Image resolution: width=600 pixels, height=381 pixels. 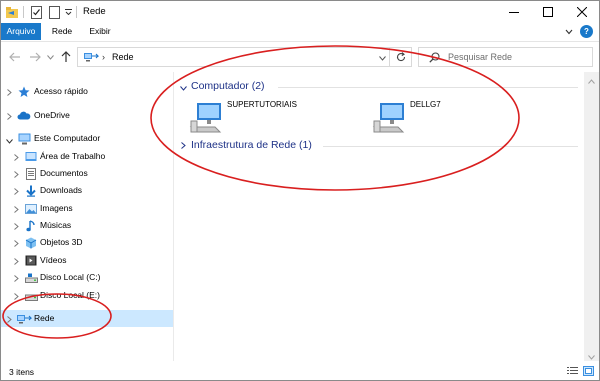 I want to click on tab-arquivo: Arquivo, so click(x=21, y=31).